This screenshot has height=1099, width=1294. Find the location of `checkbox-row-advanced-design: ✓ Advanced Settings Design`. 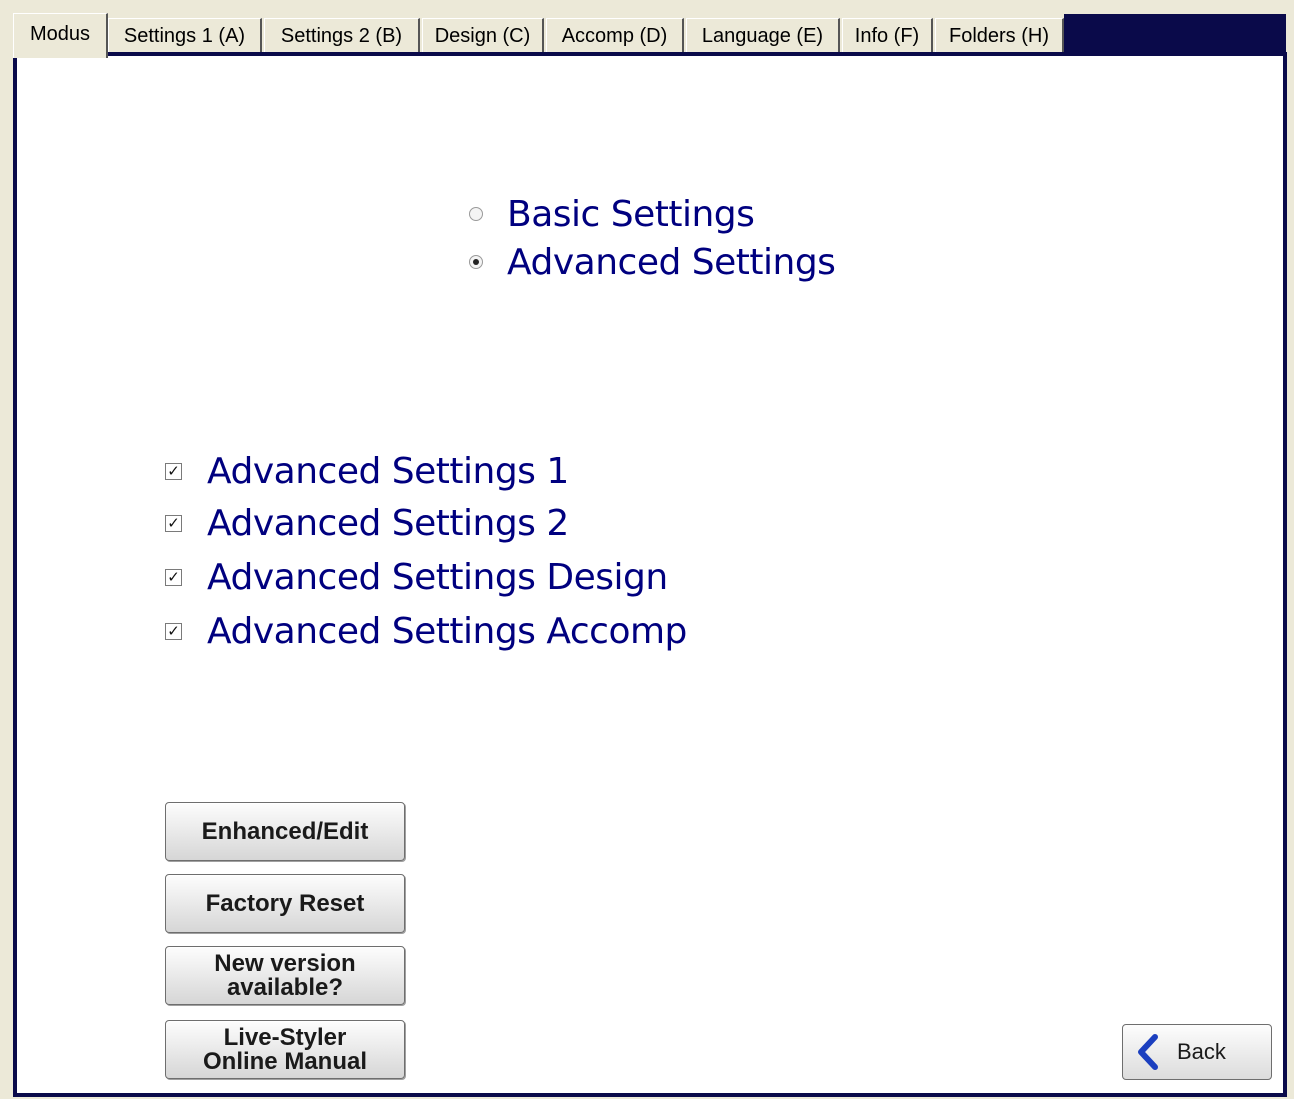

checkbox-row-advanced-design: ✓ Advanced Settings Design is located at coordinates (416, 577).